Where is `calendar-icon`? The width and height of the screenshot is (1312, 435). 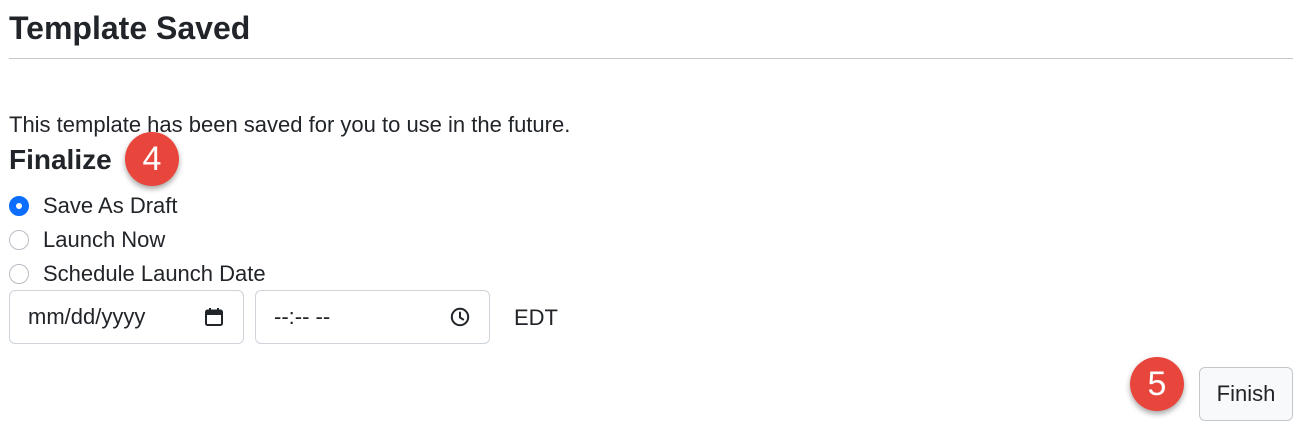
calendar-icon is located at coordinates (214, 317).